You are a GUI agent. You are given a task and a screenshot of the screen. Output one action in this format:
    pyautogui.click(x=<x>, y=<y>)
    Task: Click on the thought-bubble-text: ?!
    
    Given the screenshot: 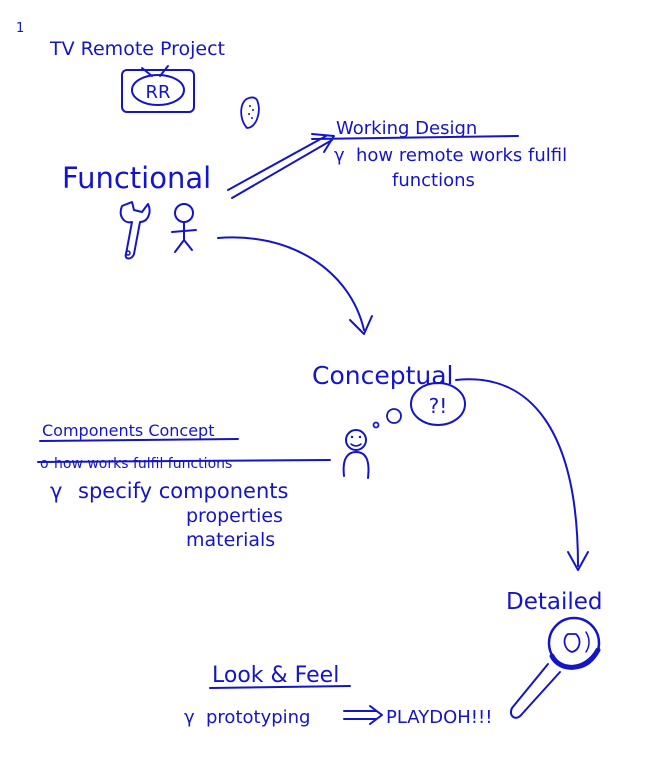 What is the action you would take?
    pyautogui.click(x=438, y=406)
    